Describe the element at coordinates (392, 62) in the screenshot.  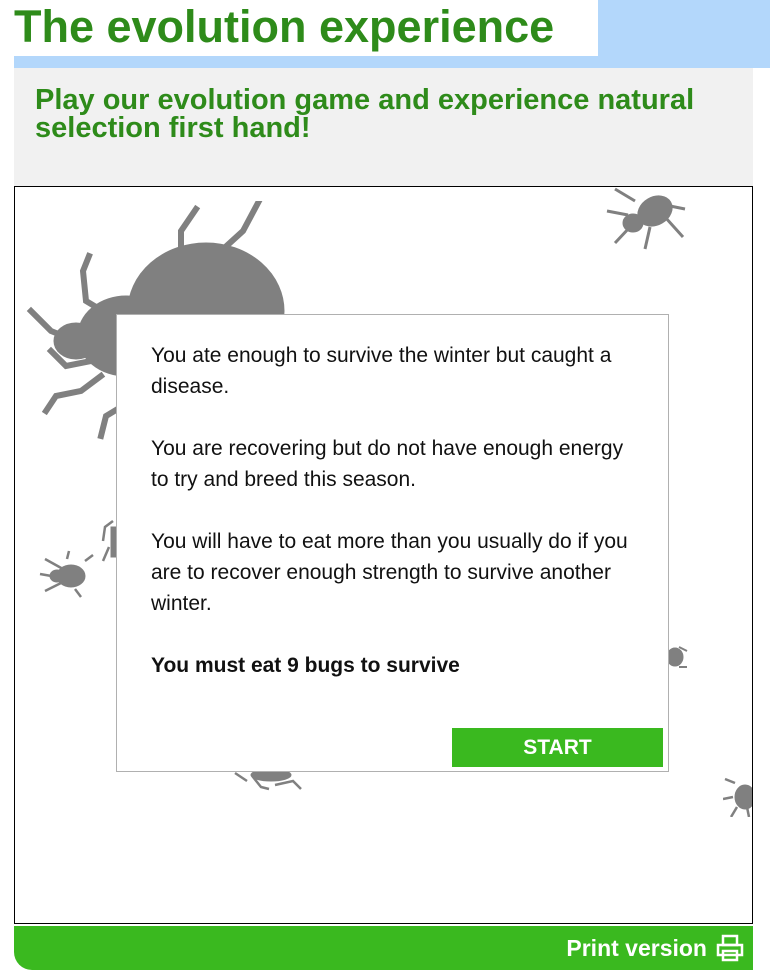
I see `title-accent-strip` at that location.